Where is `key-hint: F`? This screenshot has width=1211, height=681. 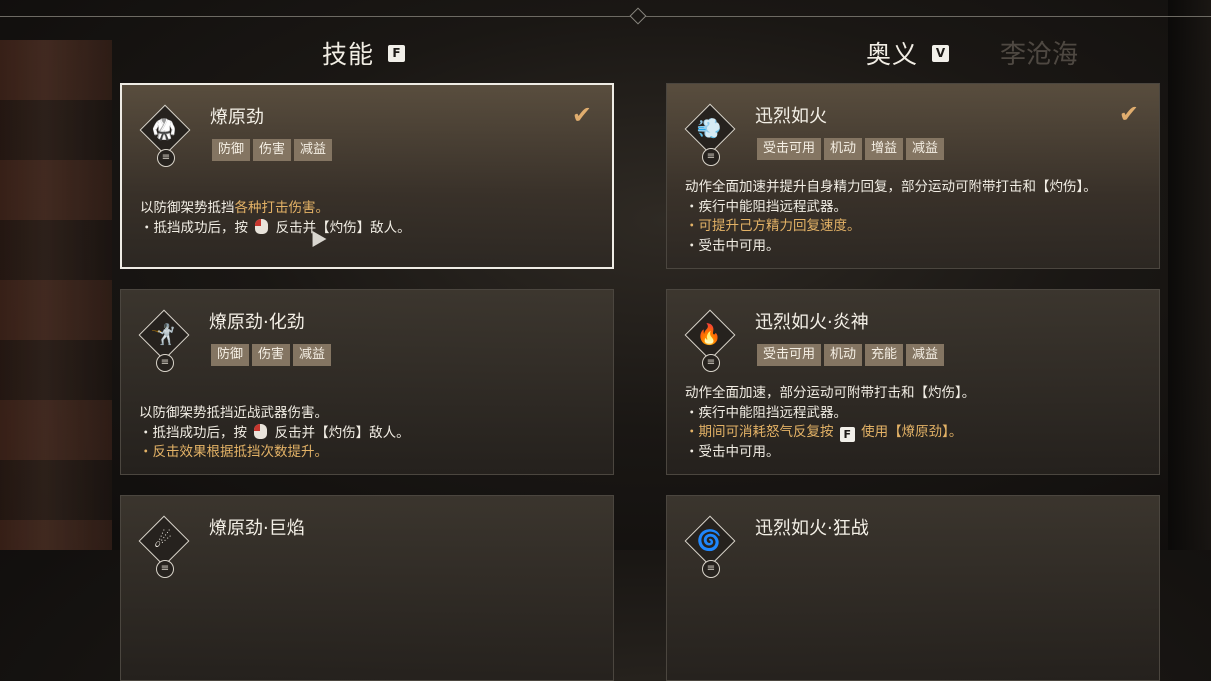
key-hint: F is located at coordinates (847, 435).